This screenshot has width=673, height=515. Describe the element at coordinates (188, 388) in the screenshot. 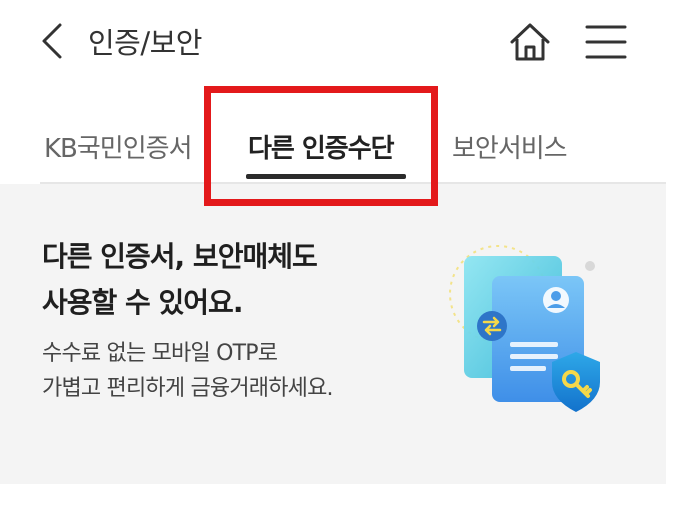

I see `banner-desc-line2: 가볍고 편리하게 금융거래하세요.` at that location.